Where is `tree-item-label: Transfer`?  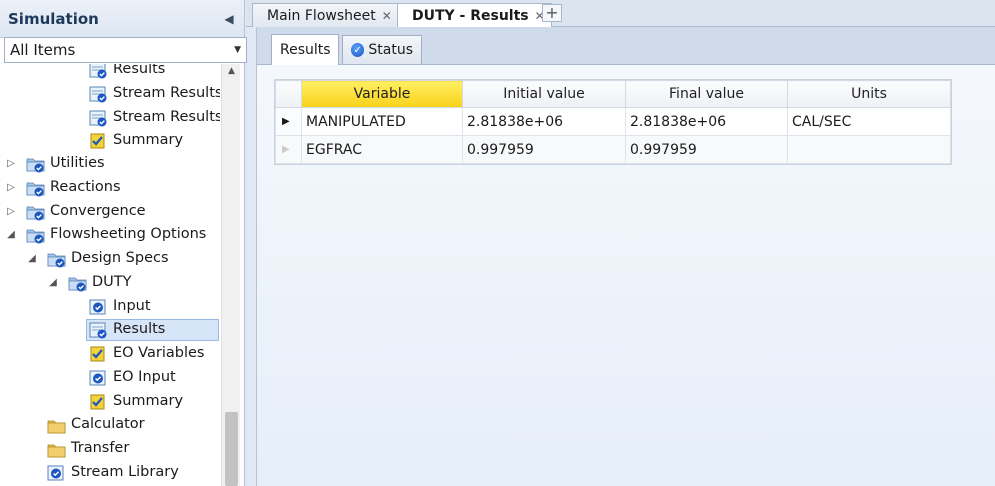 tree-item-label: Transfer is located at coordinates (100, 448).